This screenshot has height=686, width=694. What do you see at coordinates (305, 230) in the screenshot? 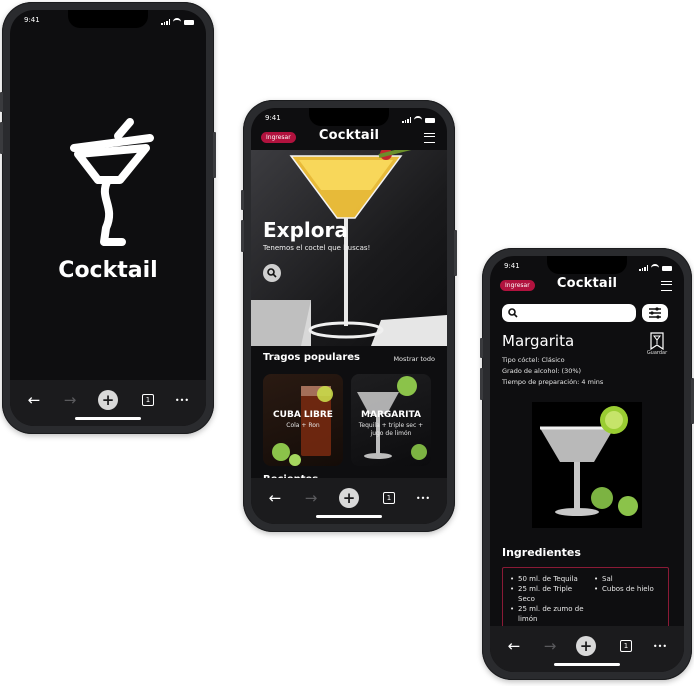
I see `hero-title: Explora` at bounding box center [305, 230].